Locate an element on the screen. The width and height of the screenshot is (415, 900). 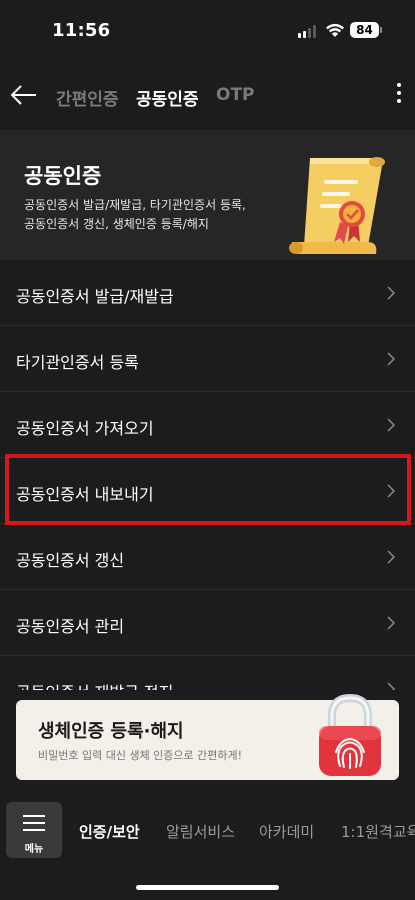
menu-item-label: 공동인증서 내보내기 is located at coordinates (85, 494).